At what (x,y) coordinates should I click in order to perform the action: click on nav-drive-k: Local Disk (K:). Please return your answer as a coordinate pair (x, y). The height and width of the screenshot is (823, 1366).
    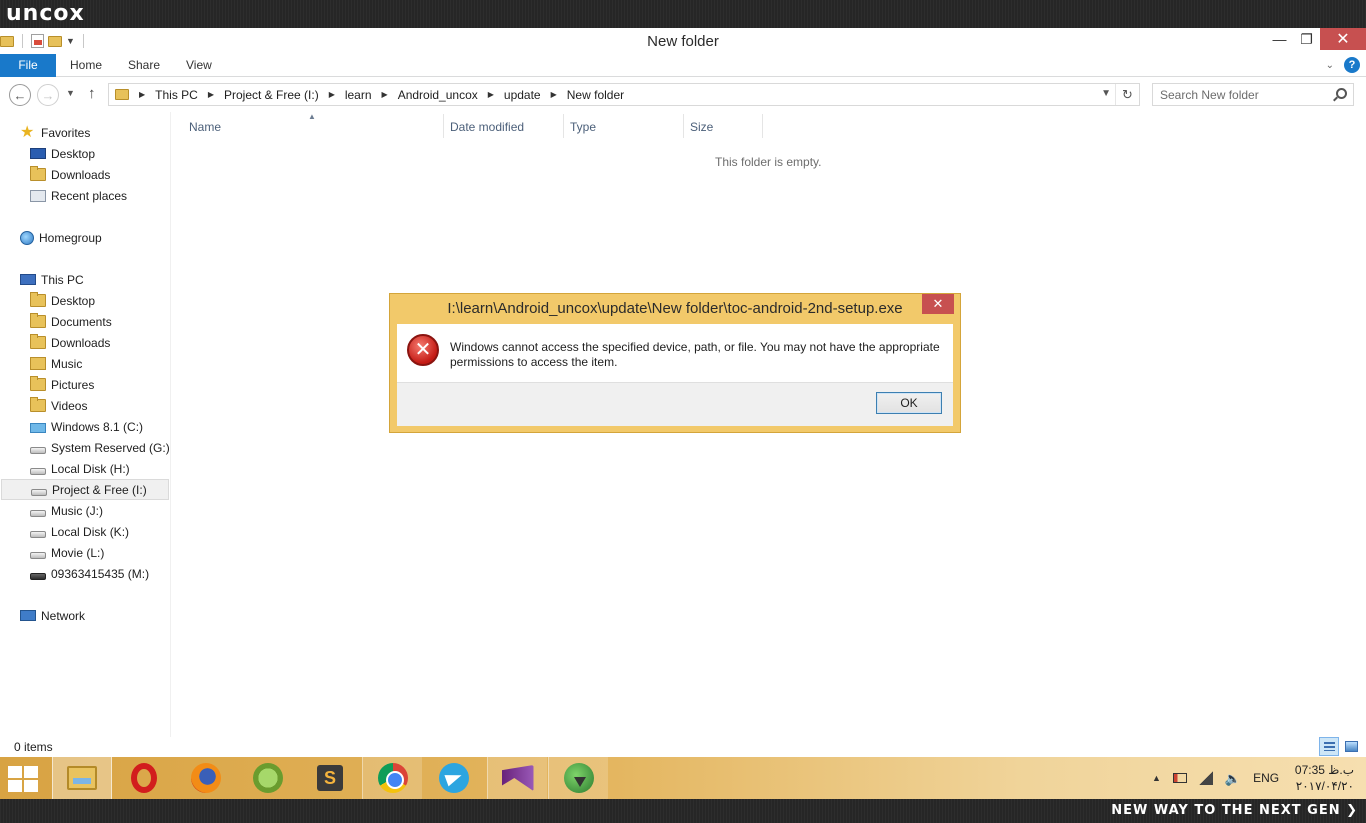
    Looking at the image, I should click on (100, 531).